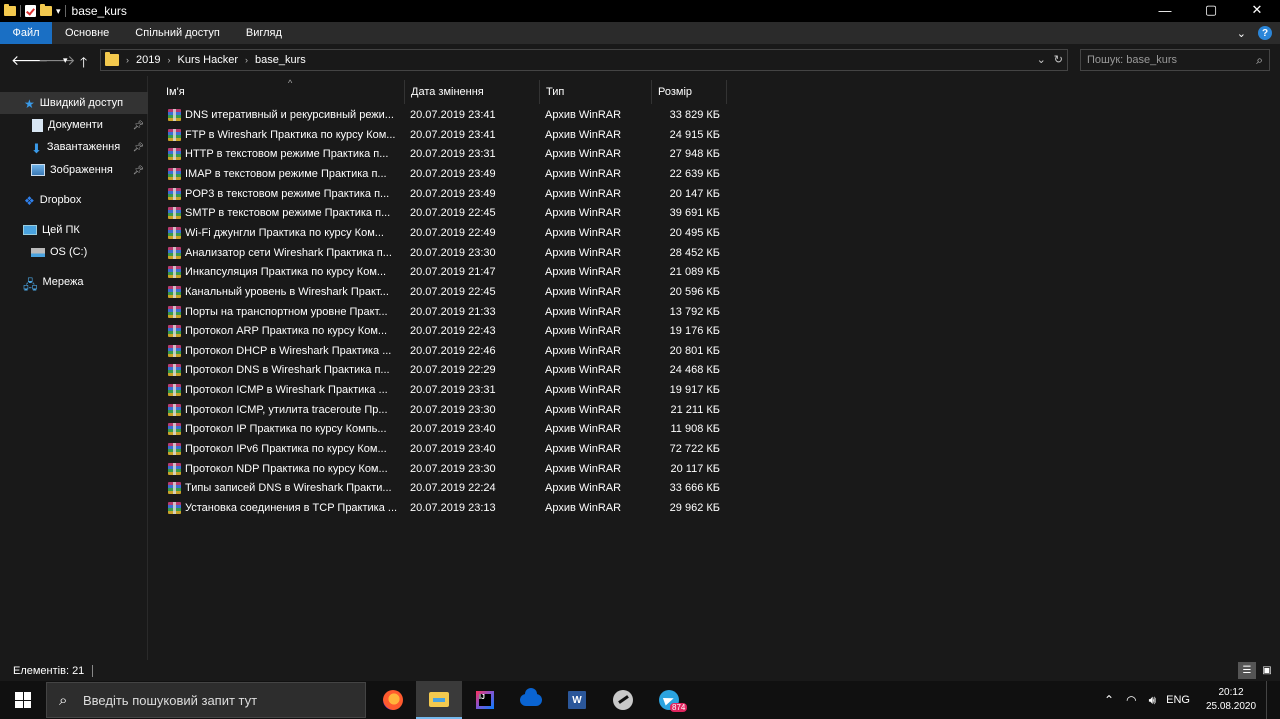 Image resolution: width=1280 pixels, height=719 pixels. I want to click on taskbar-firefox, so click(393, 700).